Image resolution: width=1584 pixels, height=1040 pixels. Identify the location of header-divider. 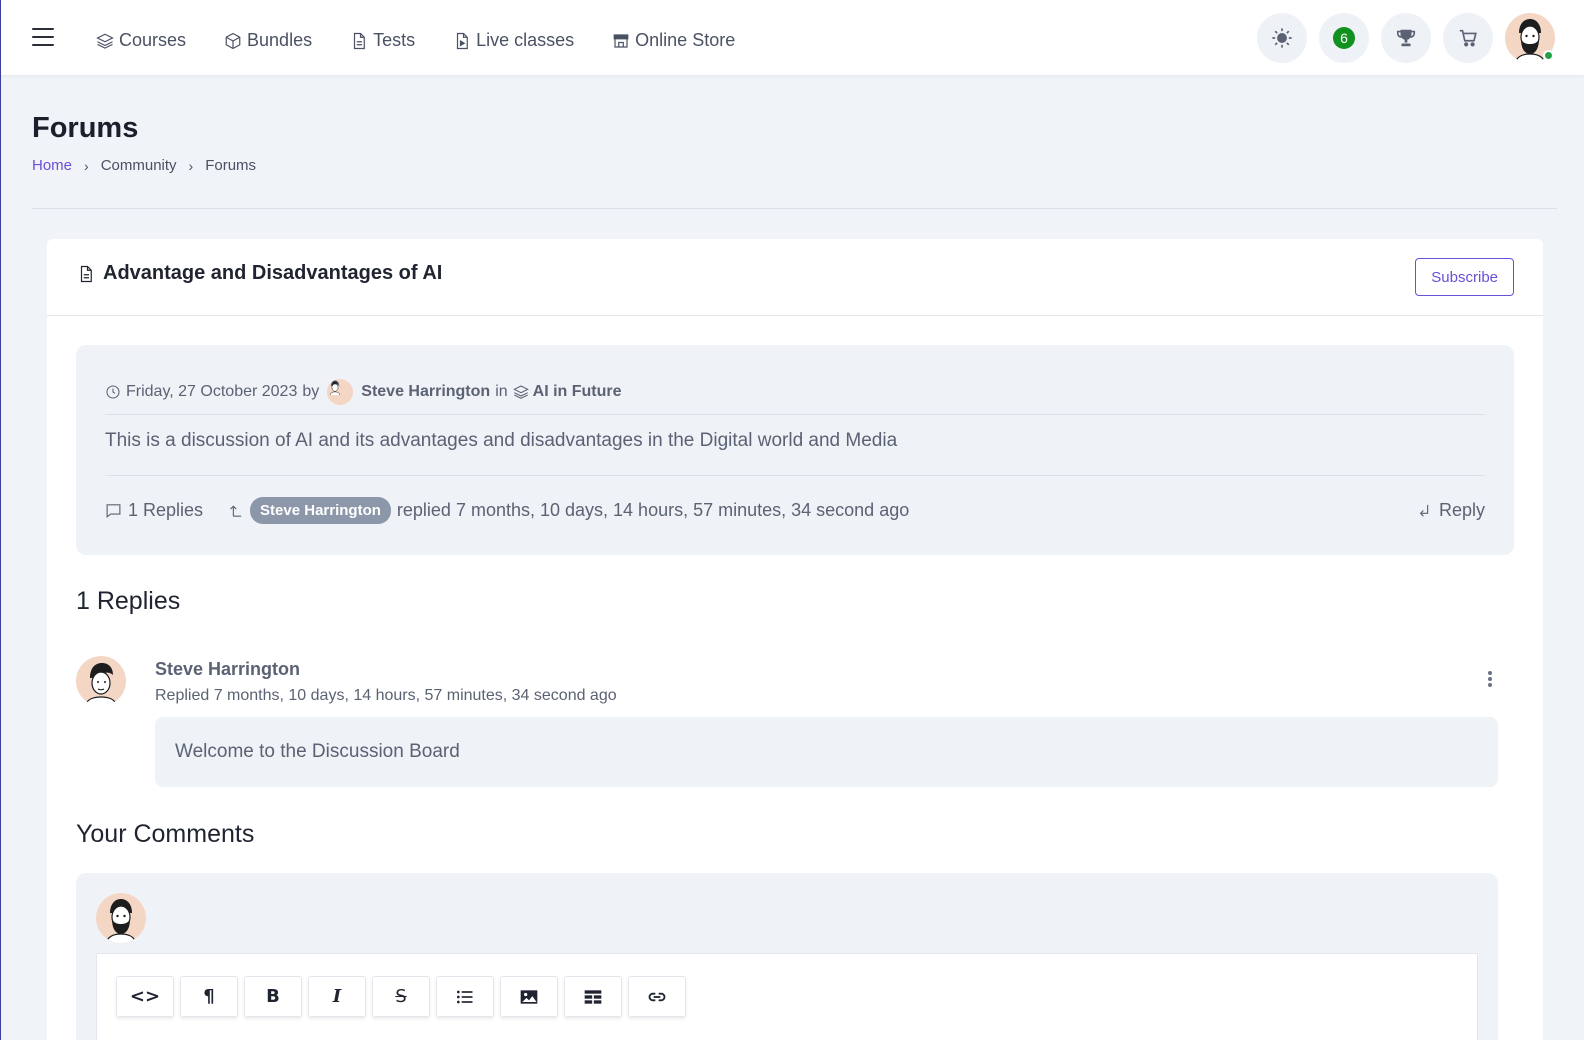
(794, 208).